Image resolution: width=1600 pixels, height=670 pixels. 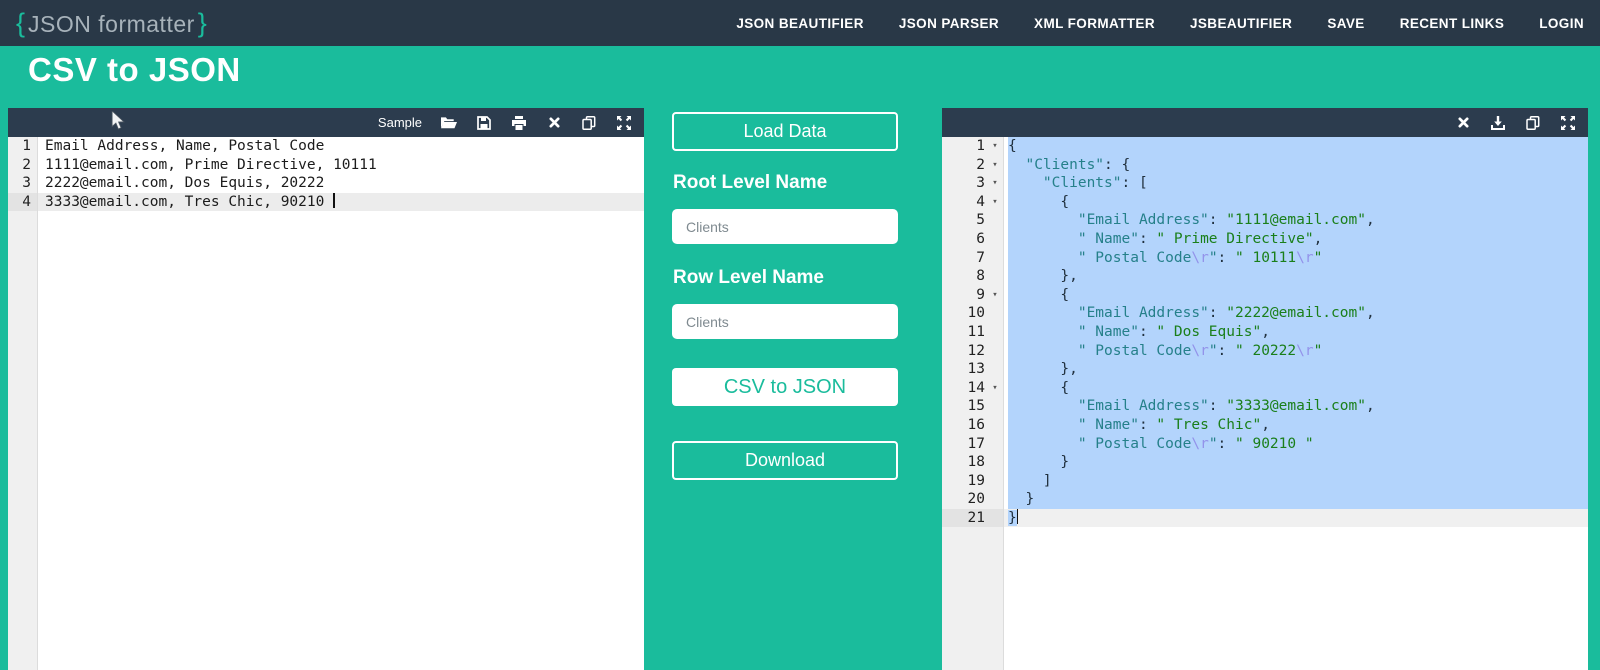 What do you see at coordinates (202, 22) in the screenshot?
I see `logo-close-brace: }` at bounding box center [202, 22].